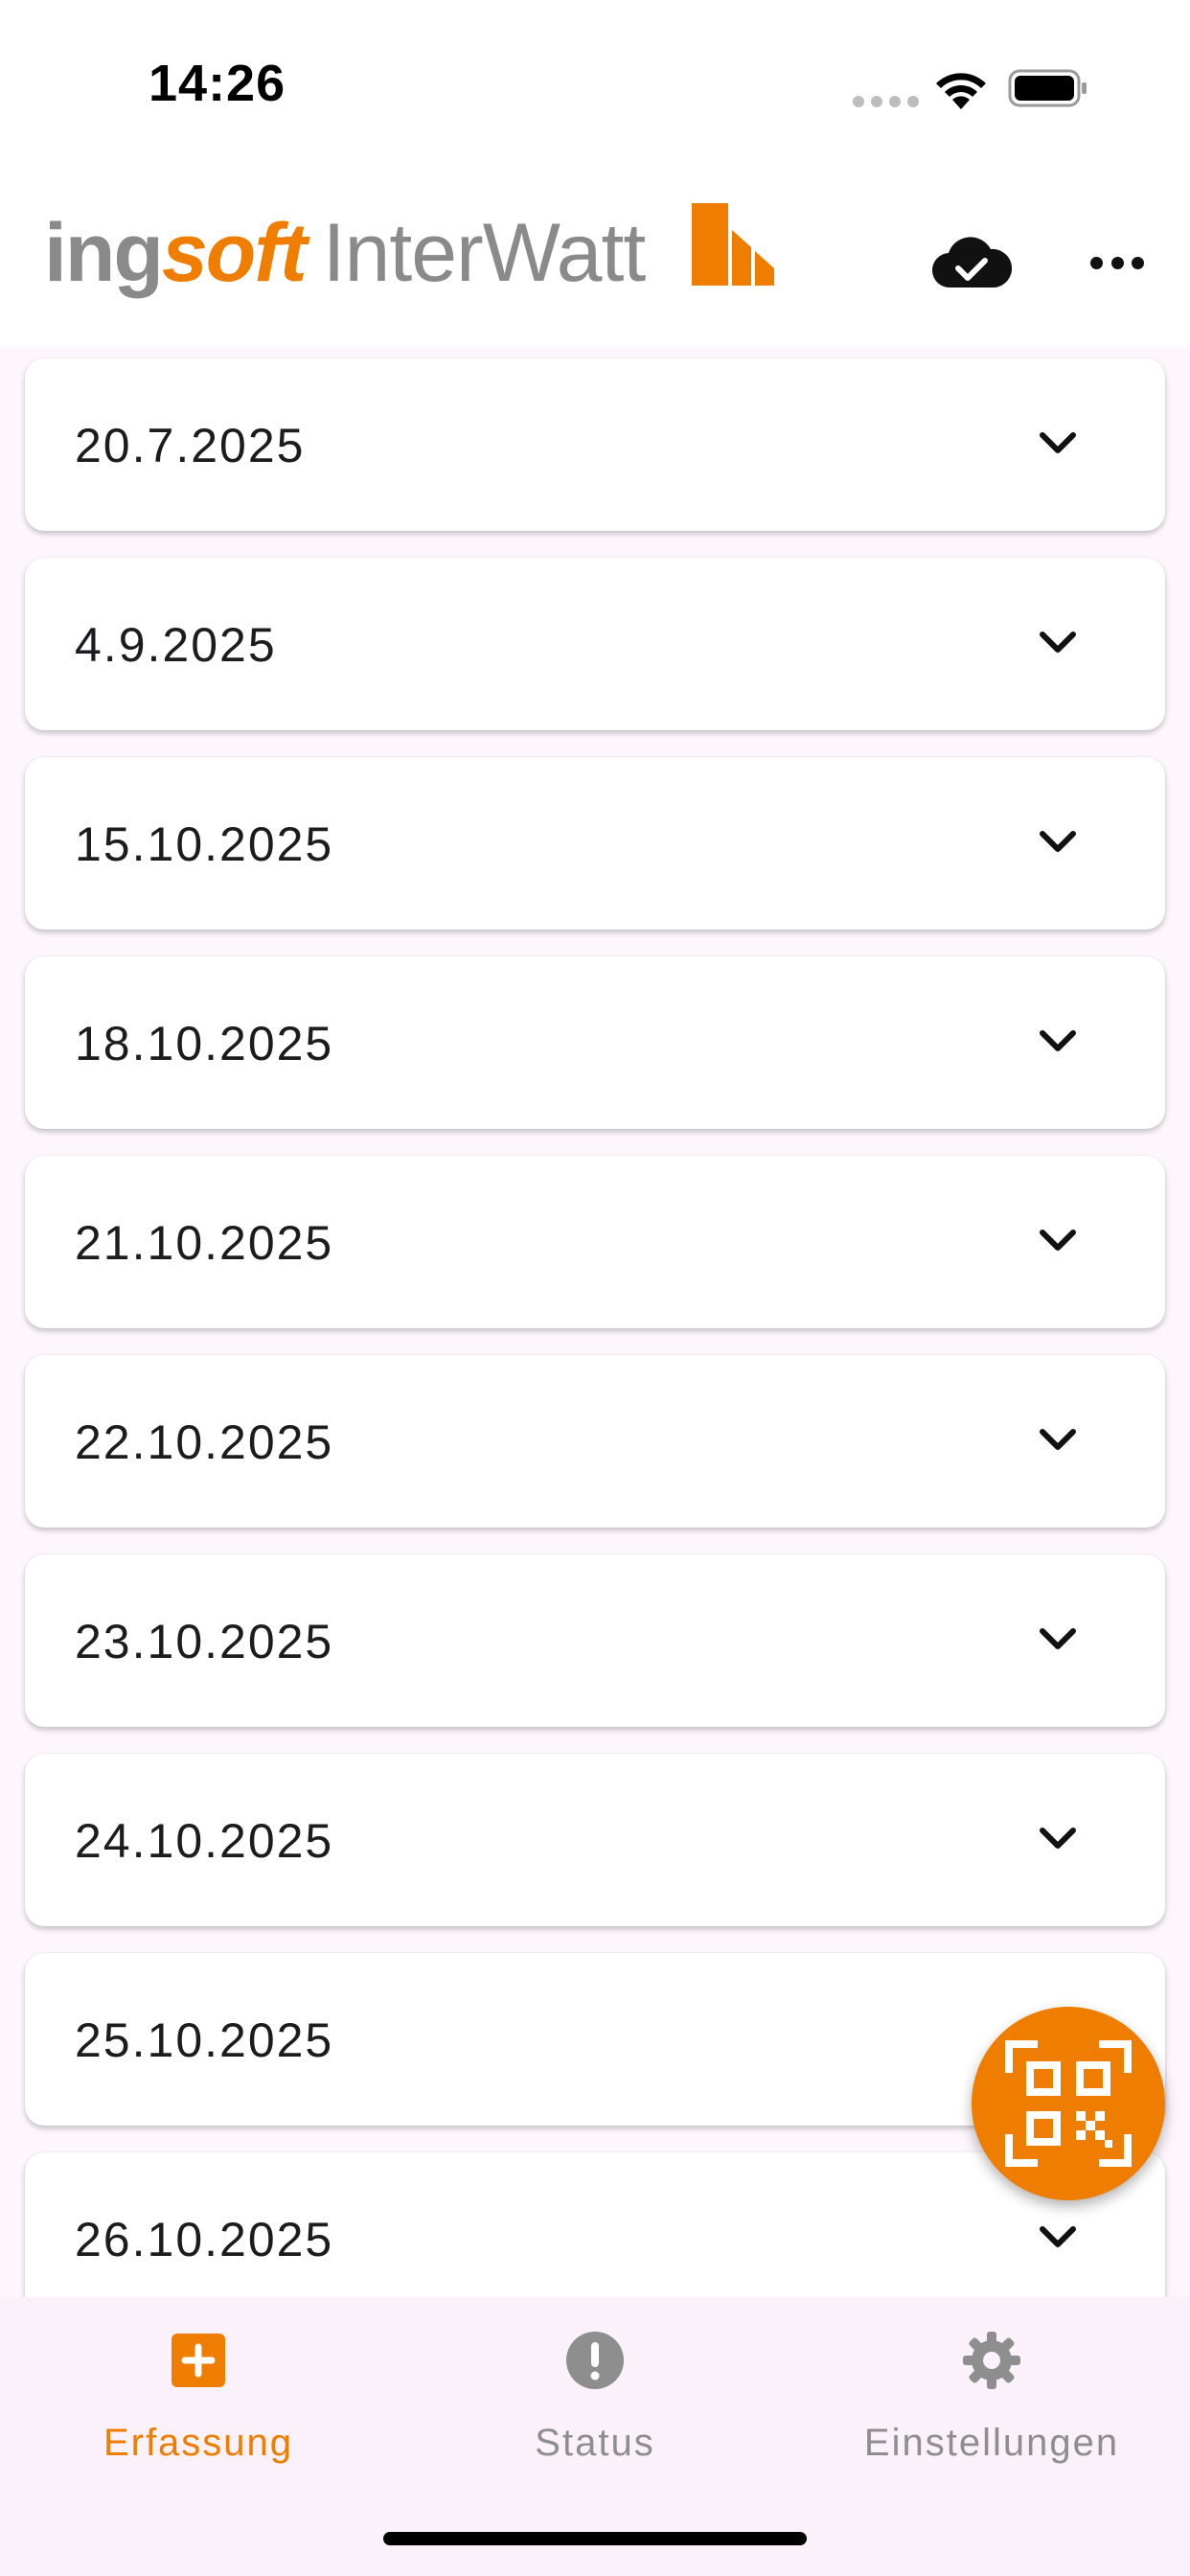 The width and height of the screenshot is (1190, 2576). What do you see at coordinates (595, 444) in the screenshot?
I see `date-card: 20.7.2025` at bounding box center [595, 444].